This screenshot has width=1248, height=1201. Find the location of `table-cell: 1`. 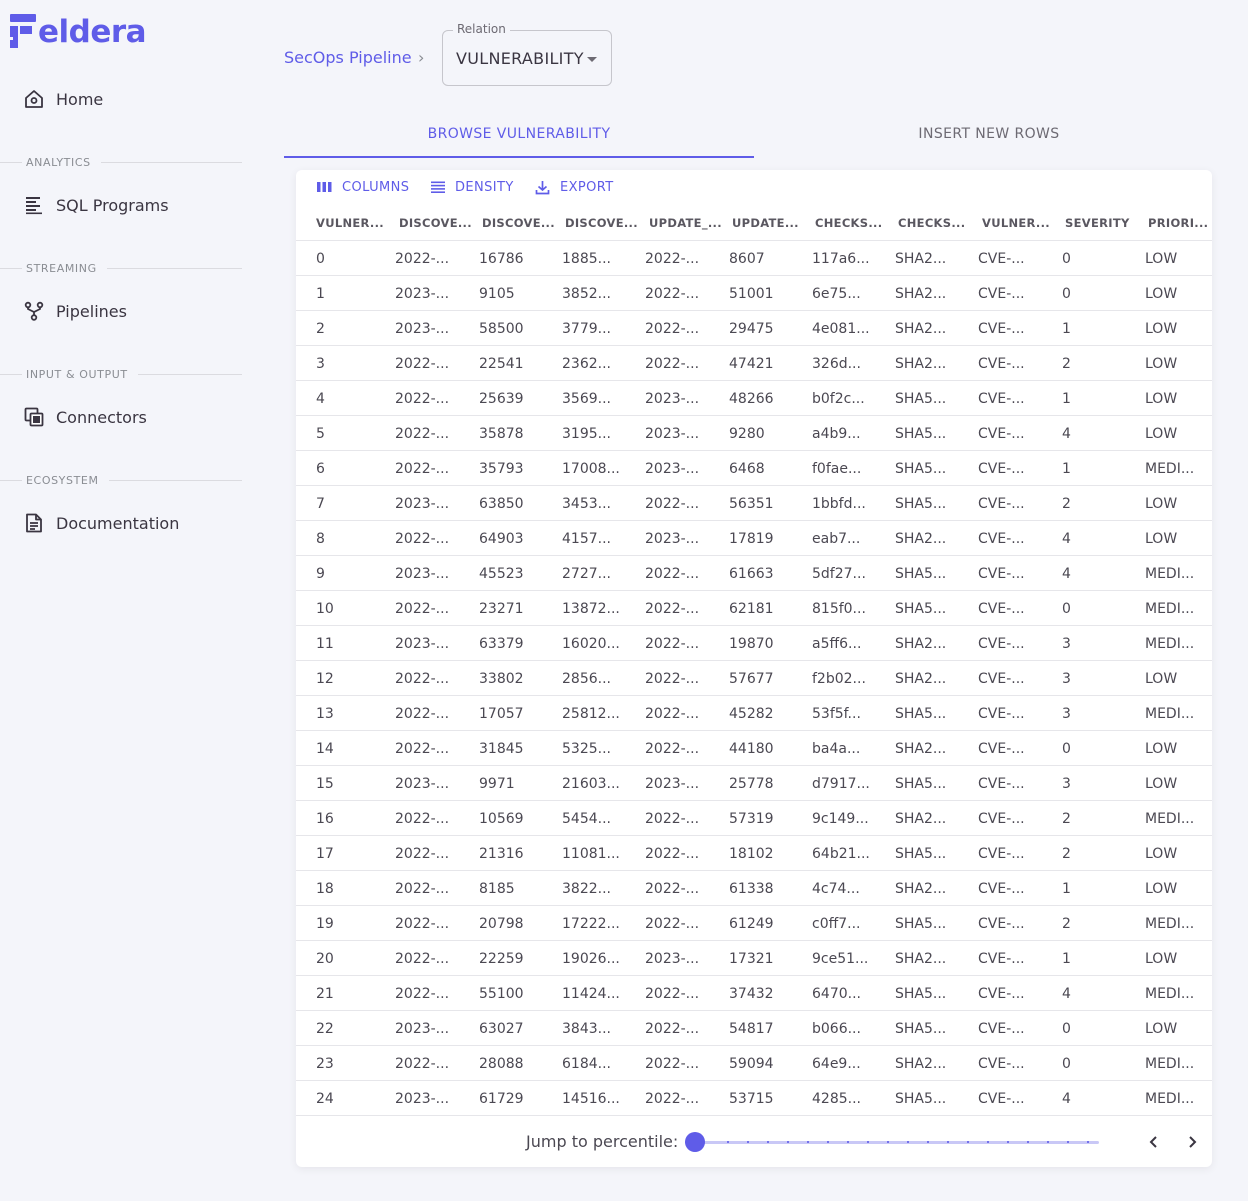

table-cell: 1 is located at coordinates (356, 293).